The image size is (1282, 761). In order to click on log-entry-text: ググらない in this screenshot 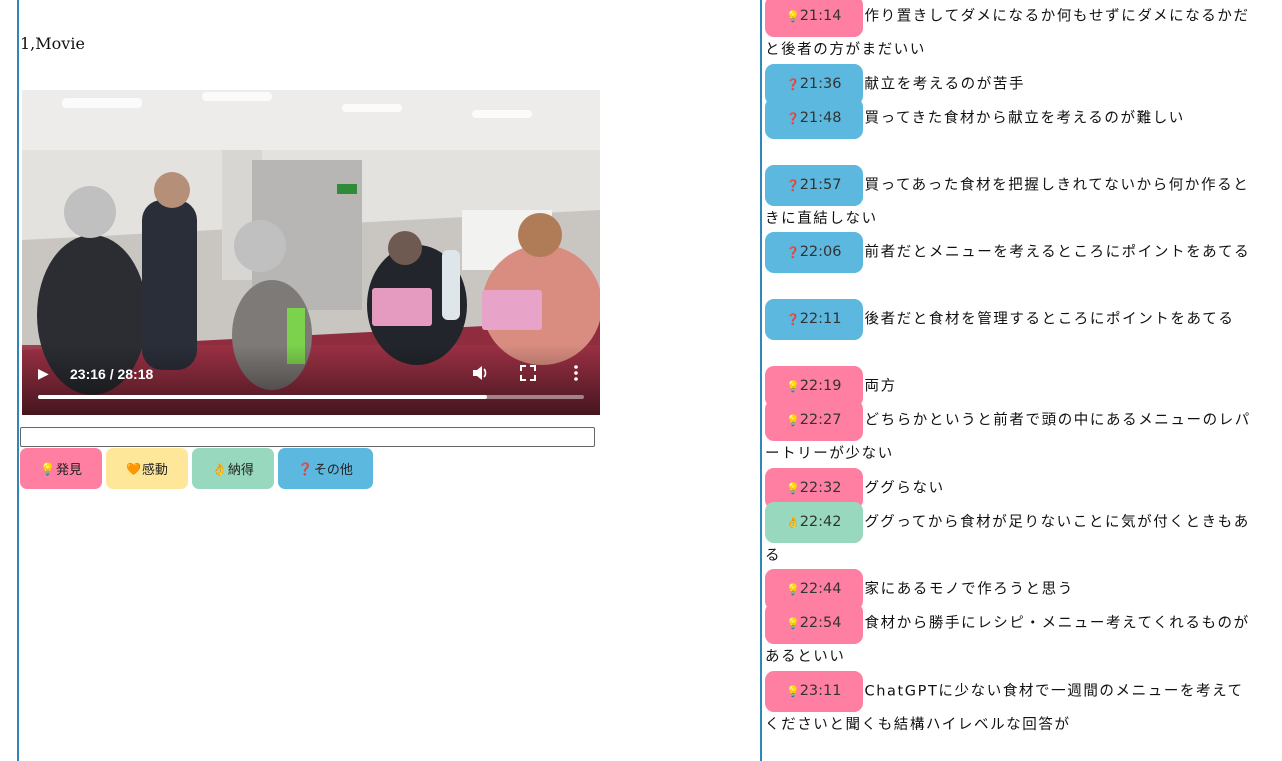, I will do `click(904, 488)`.